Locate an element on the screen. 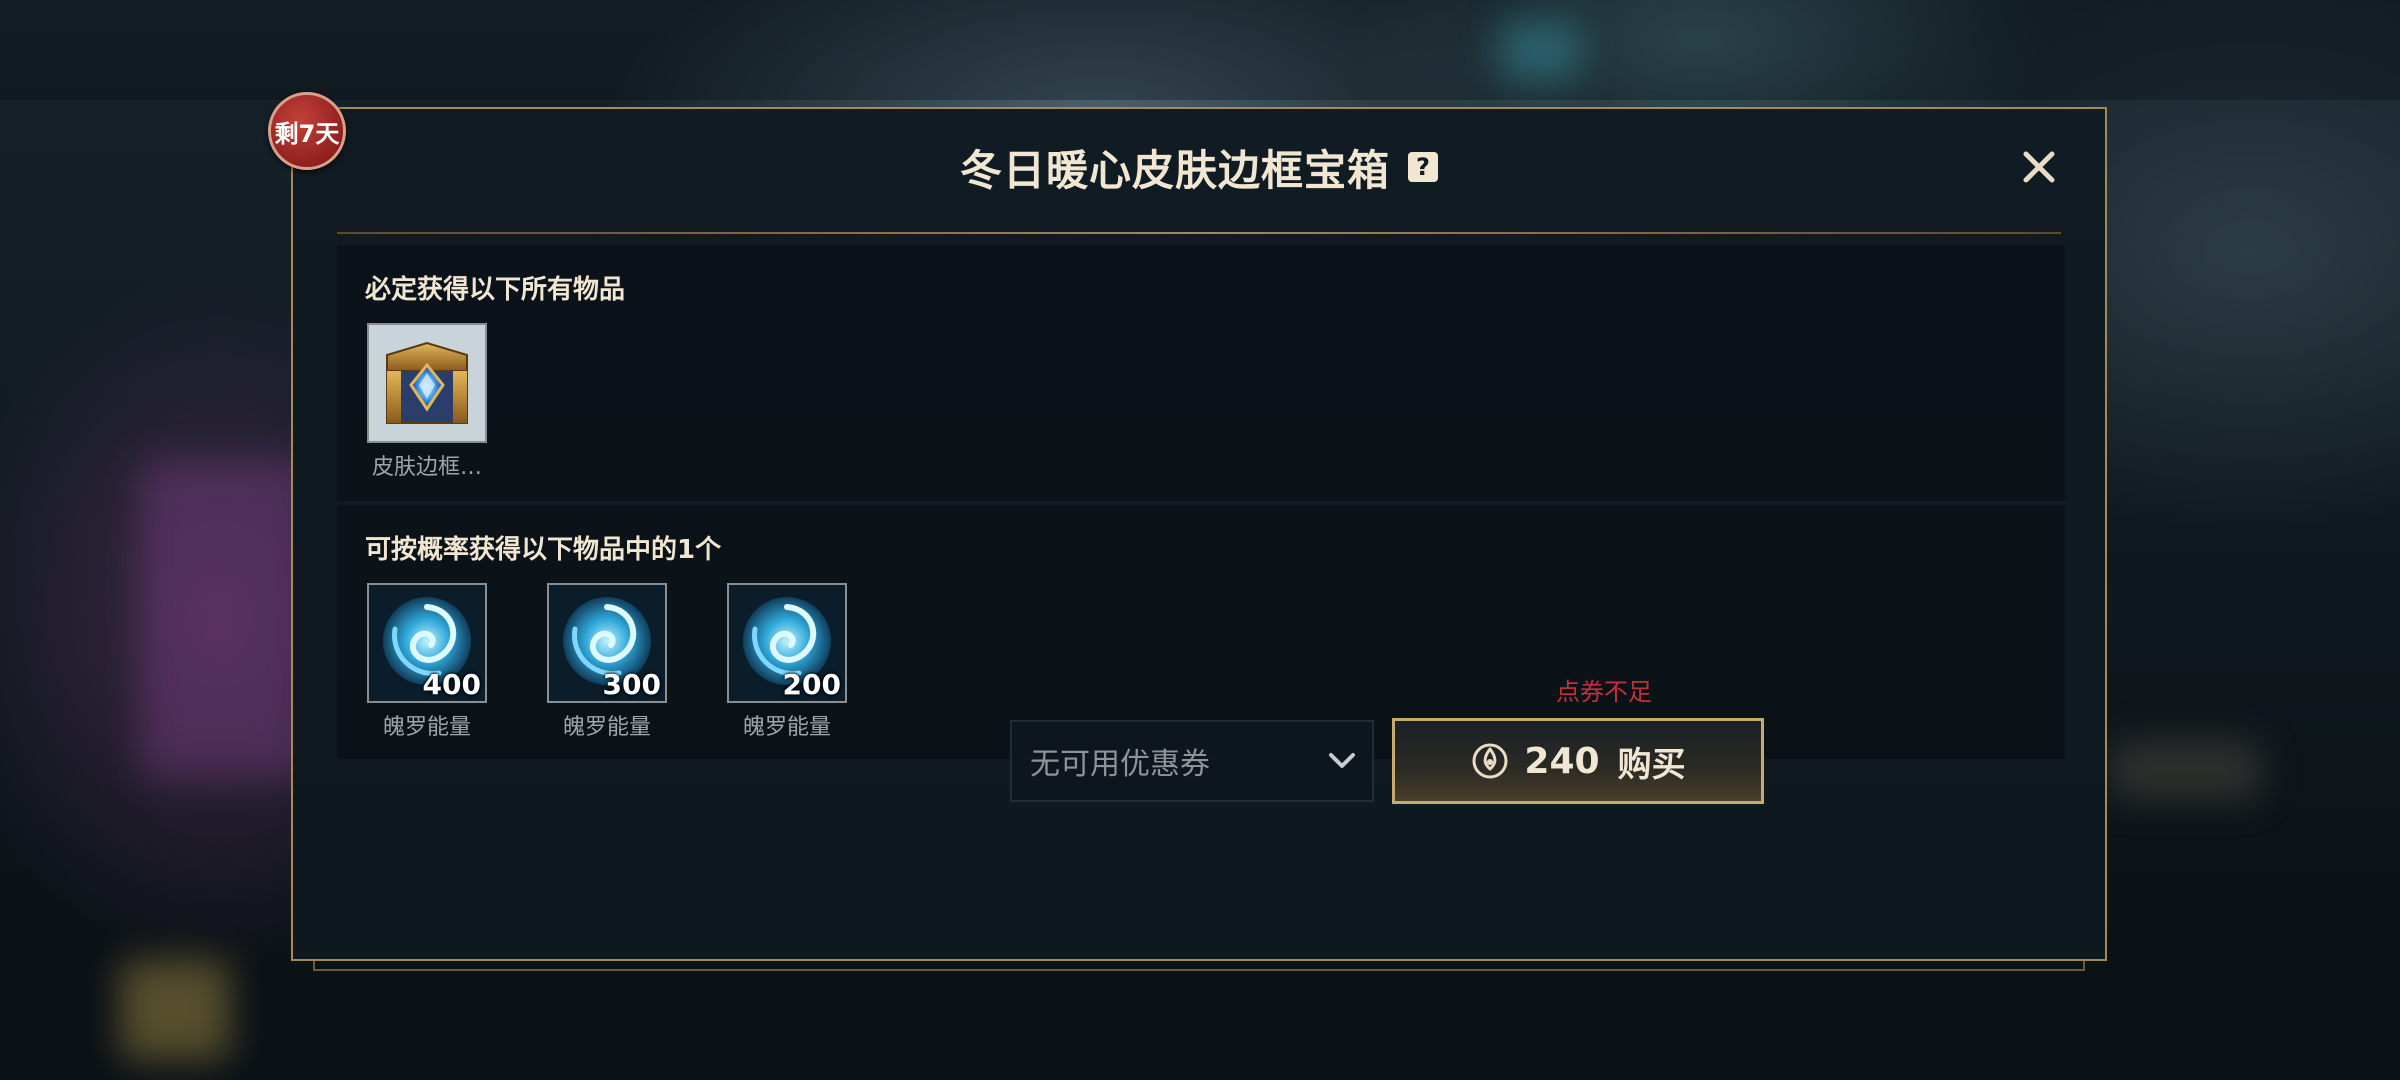 Image resolution: width=2400 pixels, height=1080 pixels. modal-bottom-edge is located at coordinates (1199, 966).